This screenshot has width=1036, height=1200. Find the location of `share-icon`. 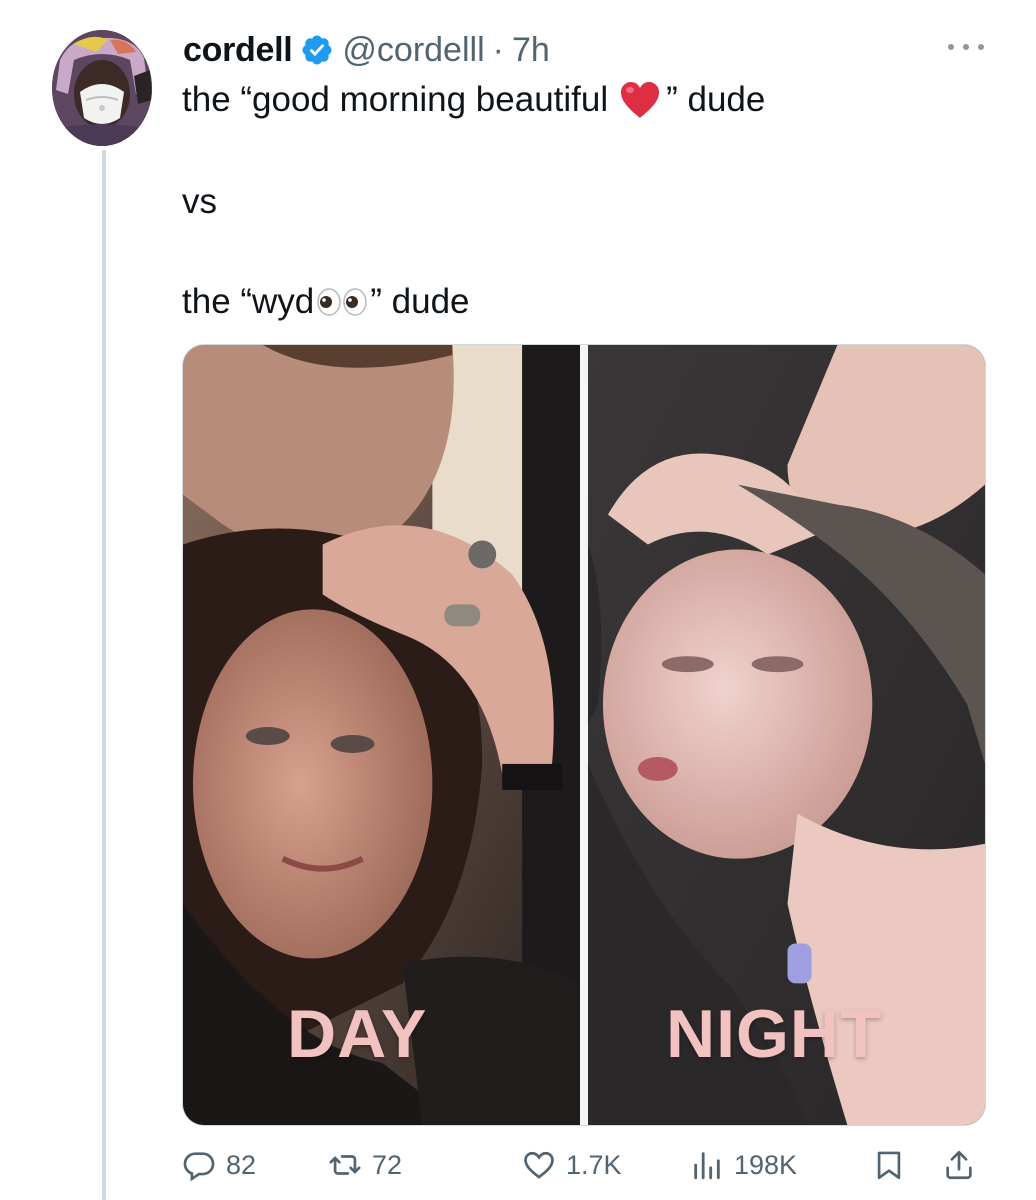

share-icon is located at coordinates (959, 1165).